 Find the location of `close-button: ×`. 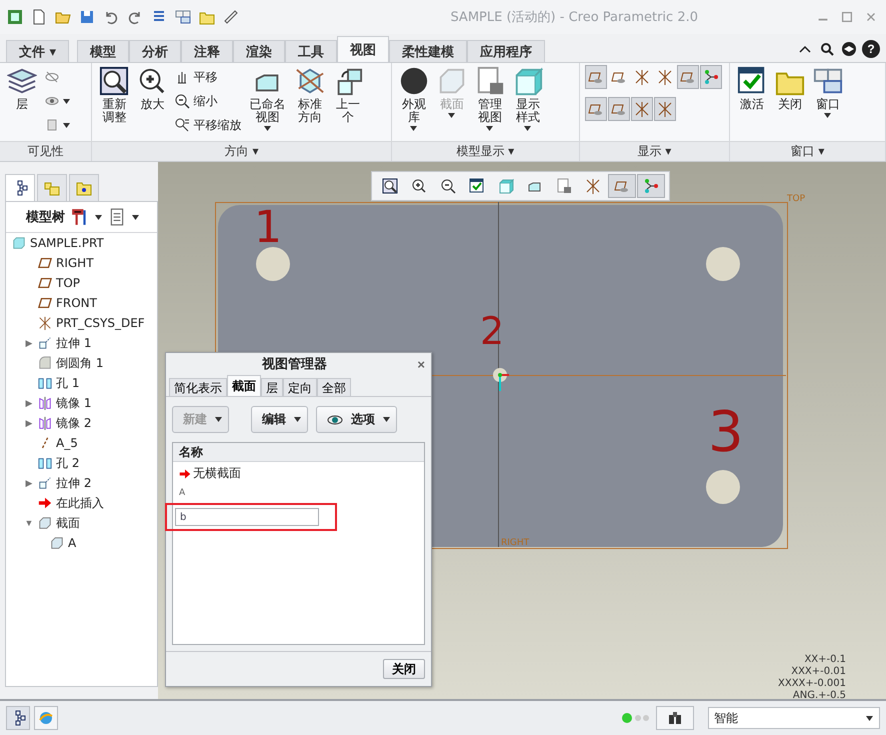

close-button: × is located at coordinates (421, 364).